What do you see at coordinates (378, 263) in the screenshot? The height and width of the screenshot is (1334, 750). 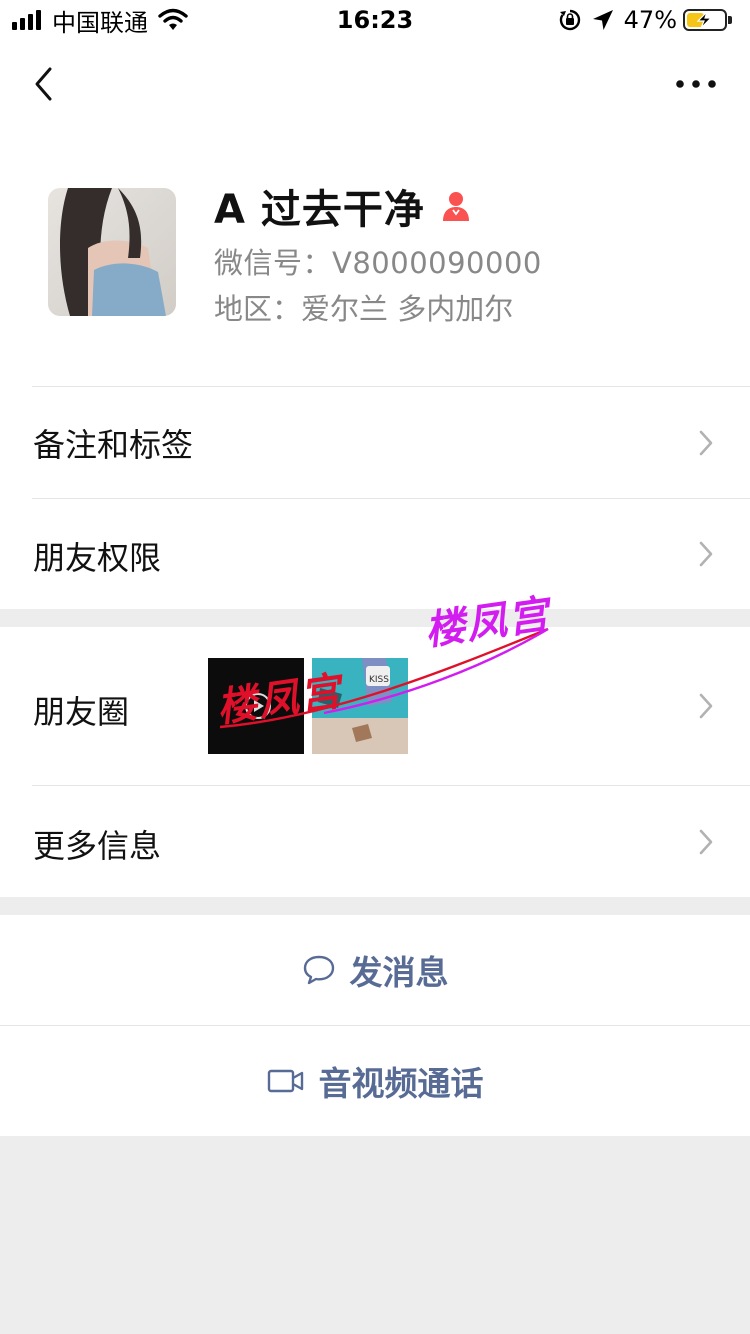 I see `wechat-id: 微信号：V8000090000` at bounding box center [378, 263].